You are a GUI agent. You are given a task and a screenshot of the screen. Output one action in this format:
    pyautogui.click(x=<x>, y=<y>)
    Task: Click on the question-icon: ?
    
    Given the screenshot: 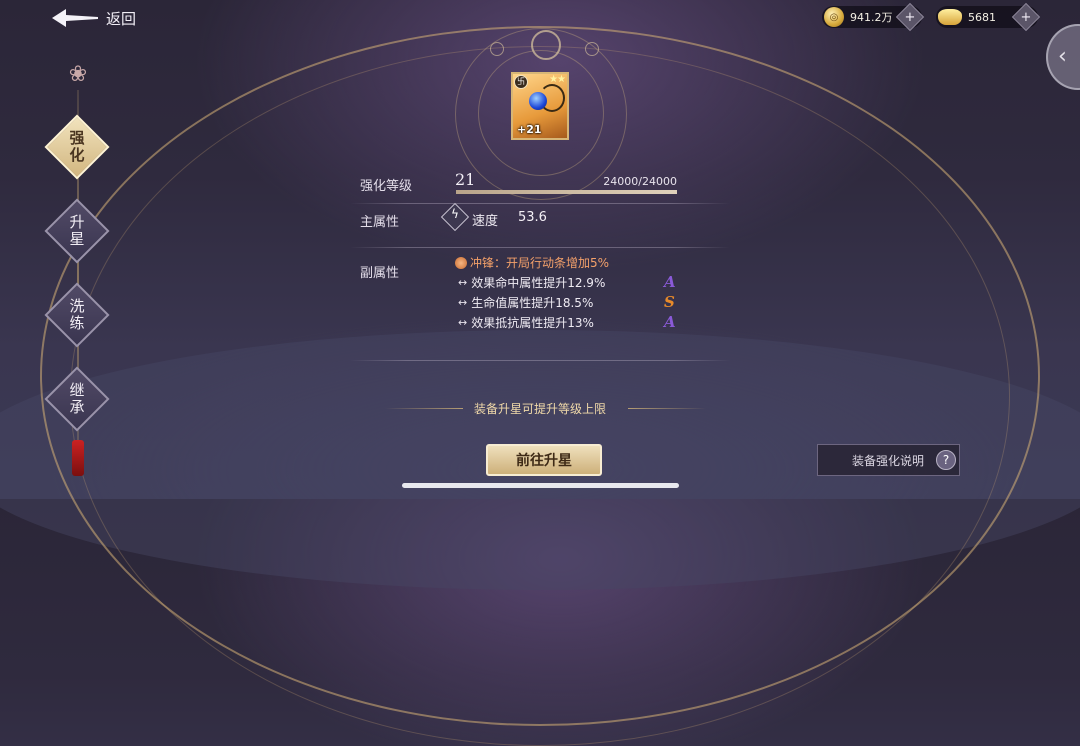 What is the action you would take?
    pyautogui.click(x=946, y=460)
    